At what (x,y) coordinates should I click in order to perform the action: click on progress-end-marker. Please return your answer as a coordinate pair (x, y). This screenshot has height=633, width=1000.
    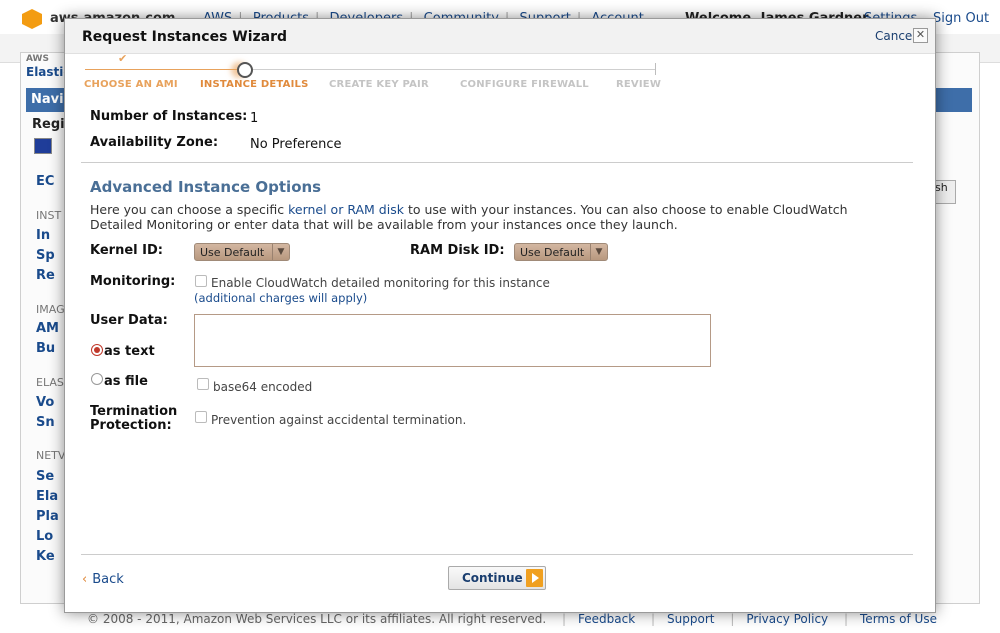
    Looking at the image, I should click on (655, 69).